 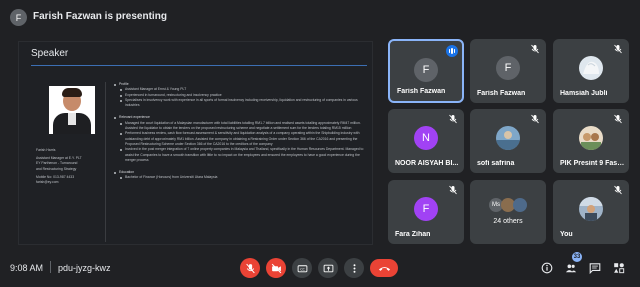 What do you see at coordinates (18, 17) in the screenshot?
I see `presenter-avatar: F` at bounding box center [18, 17].